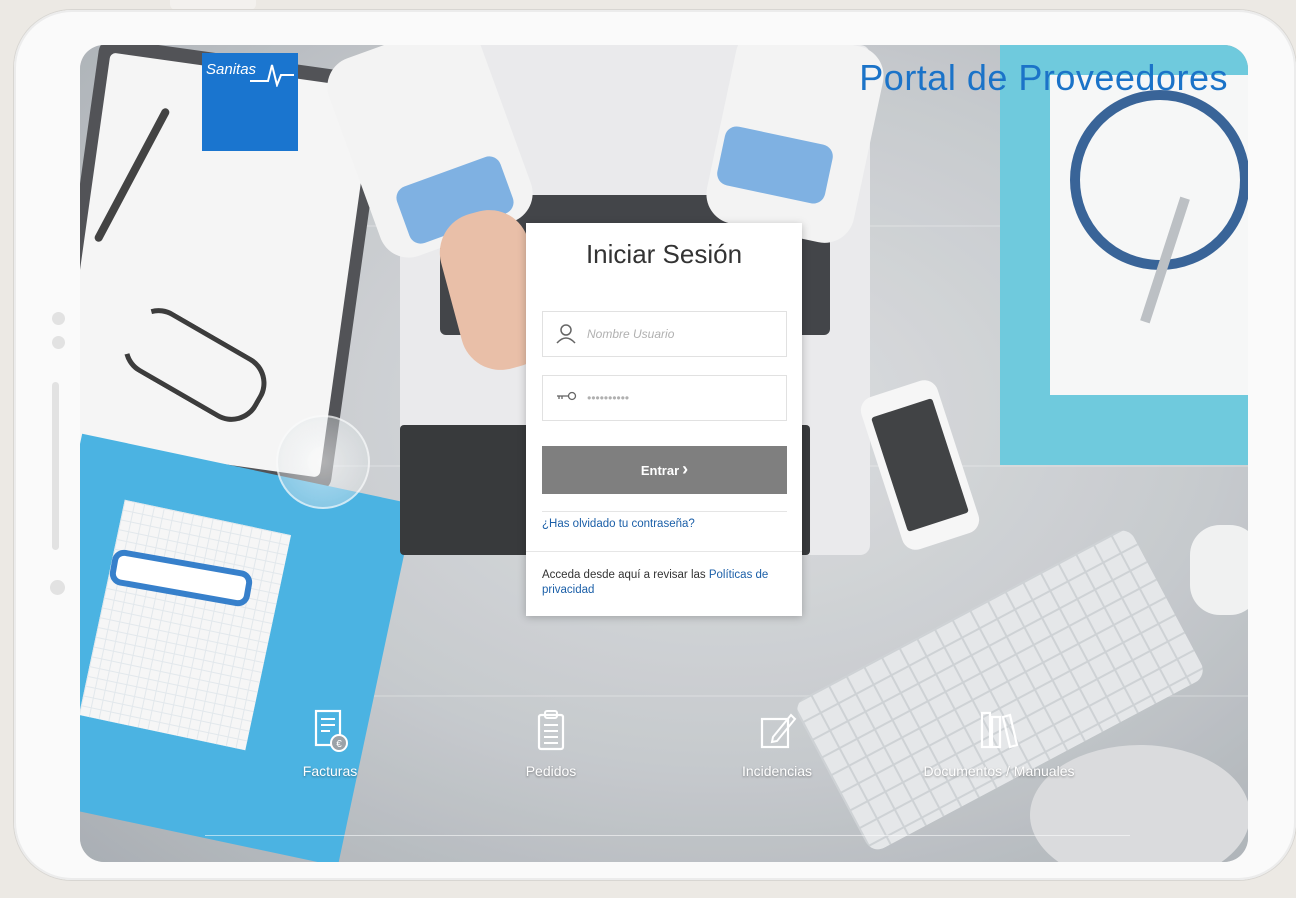  I want to click on edit-icon, so click(778, 731).